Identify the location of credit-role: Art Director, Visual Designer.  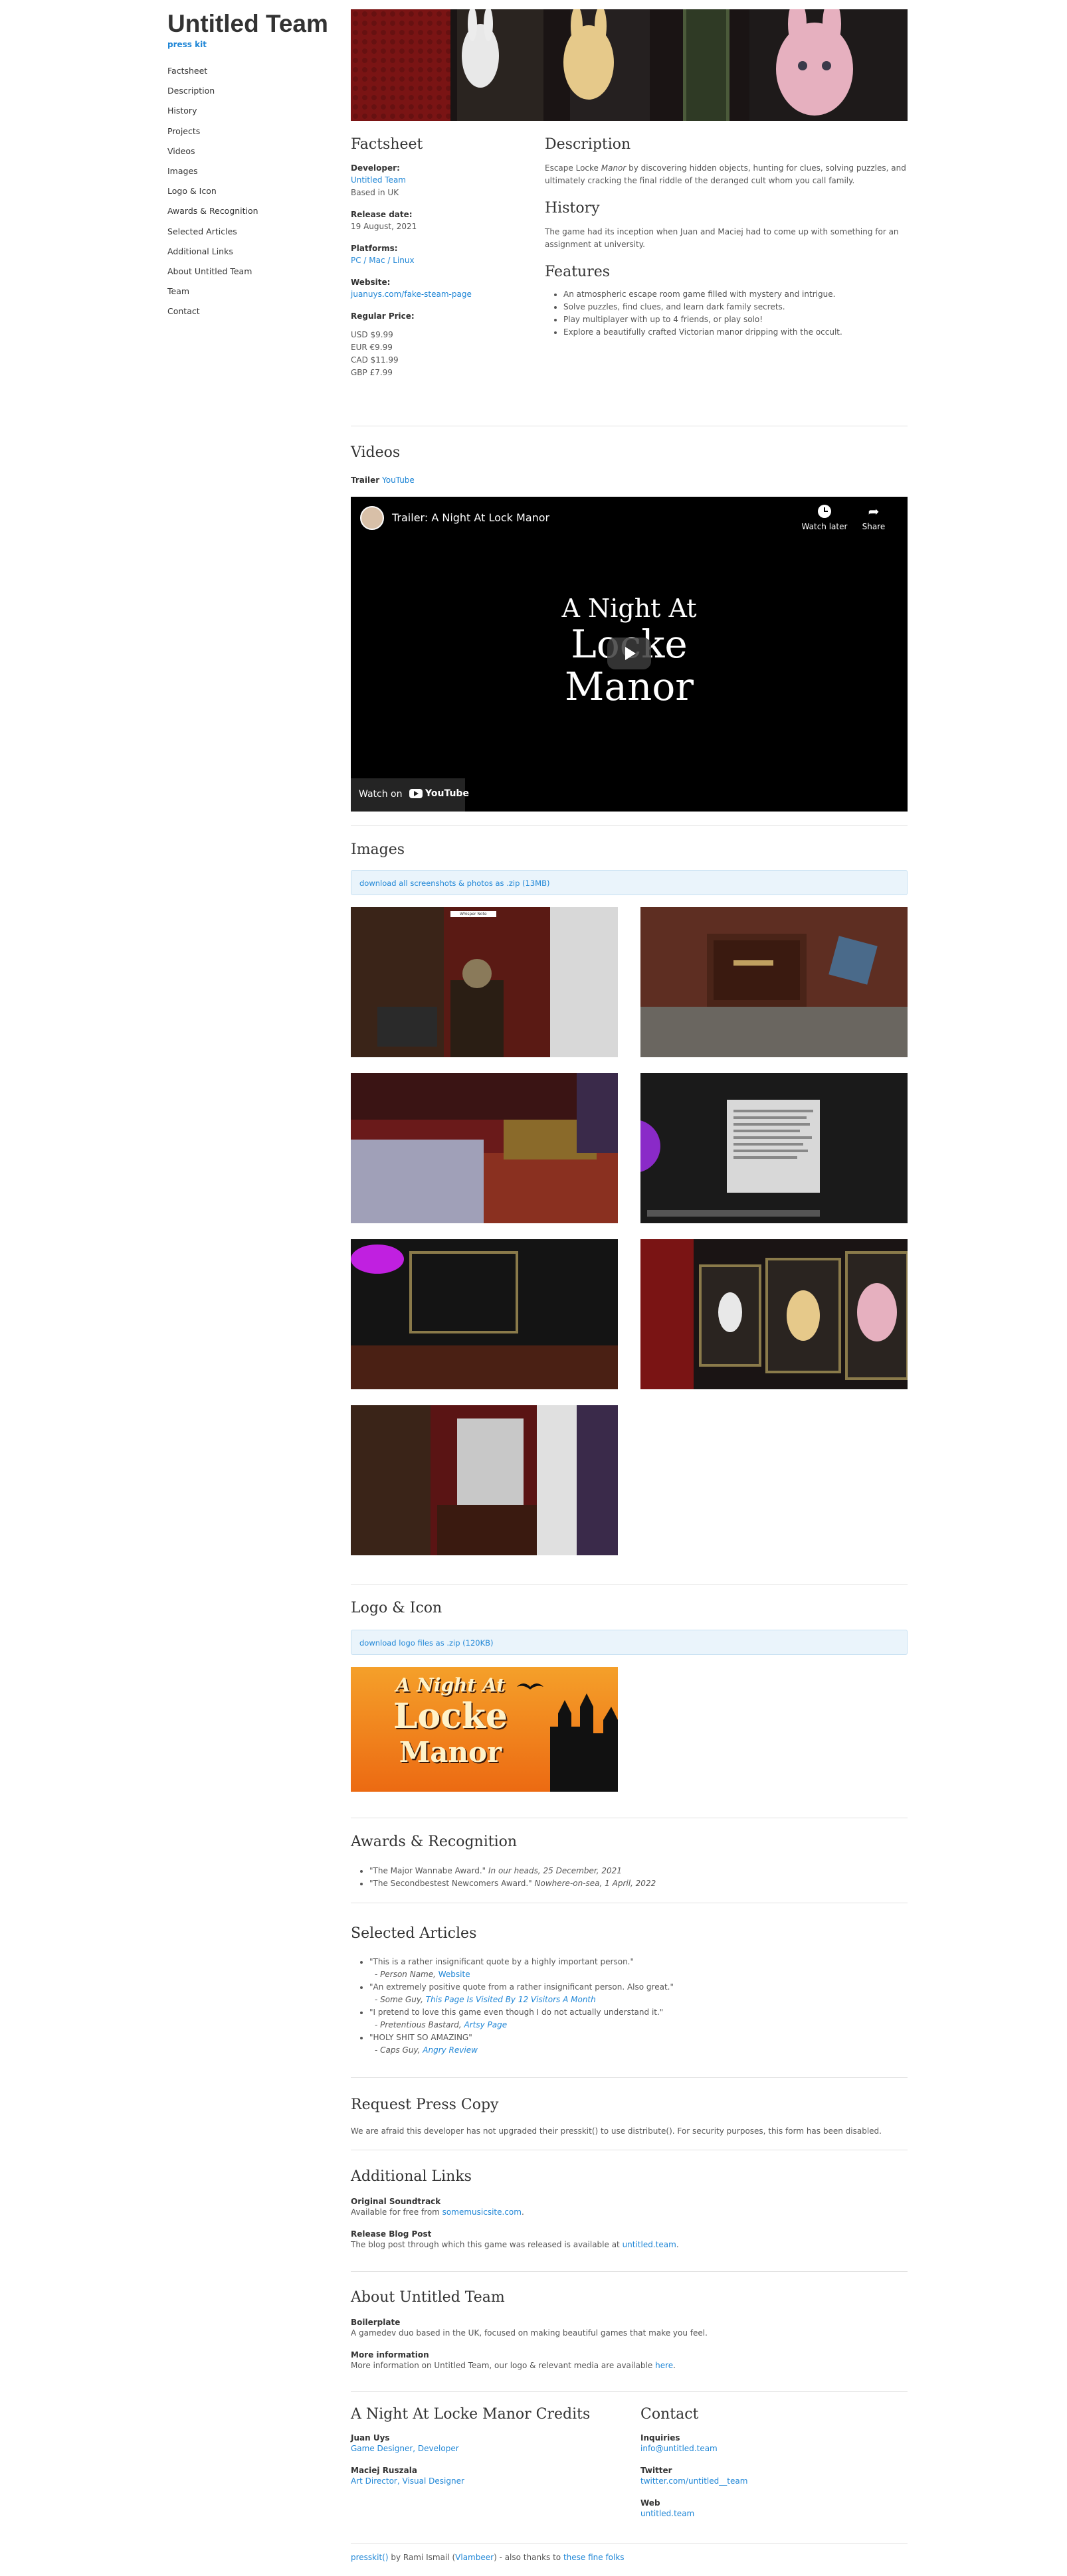
(407, 2481).